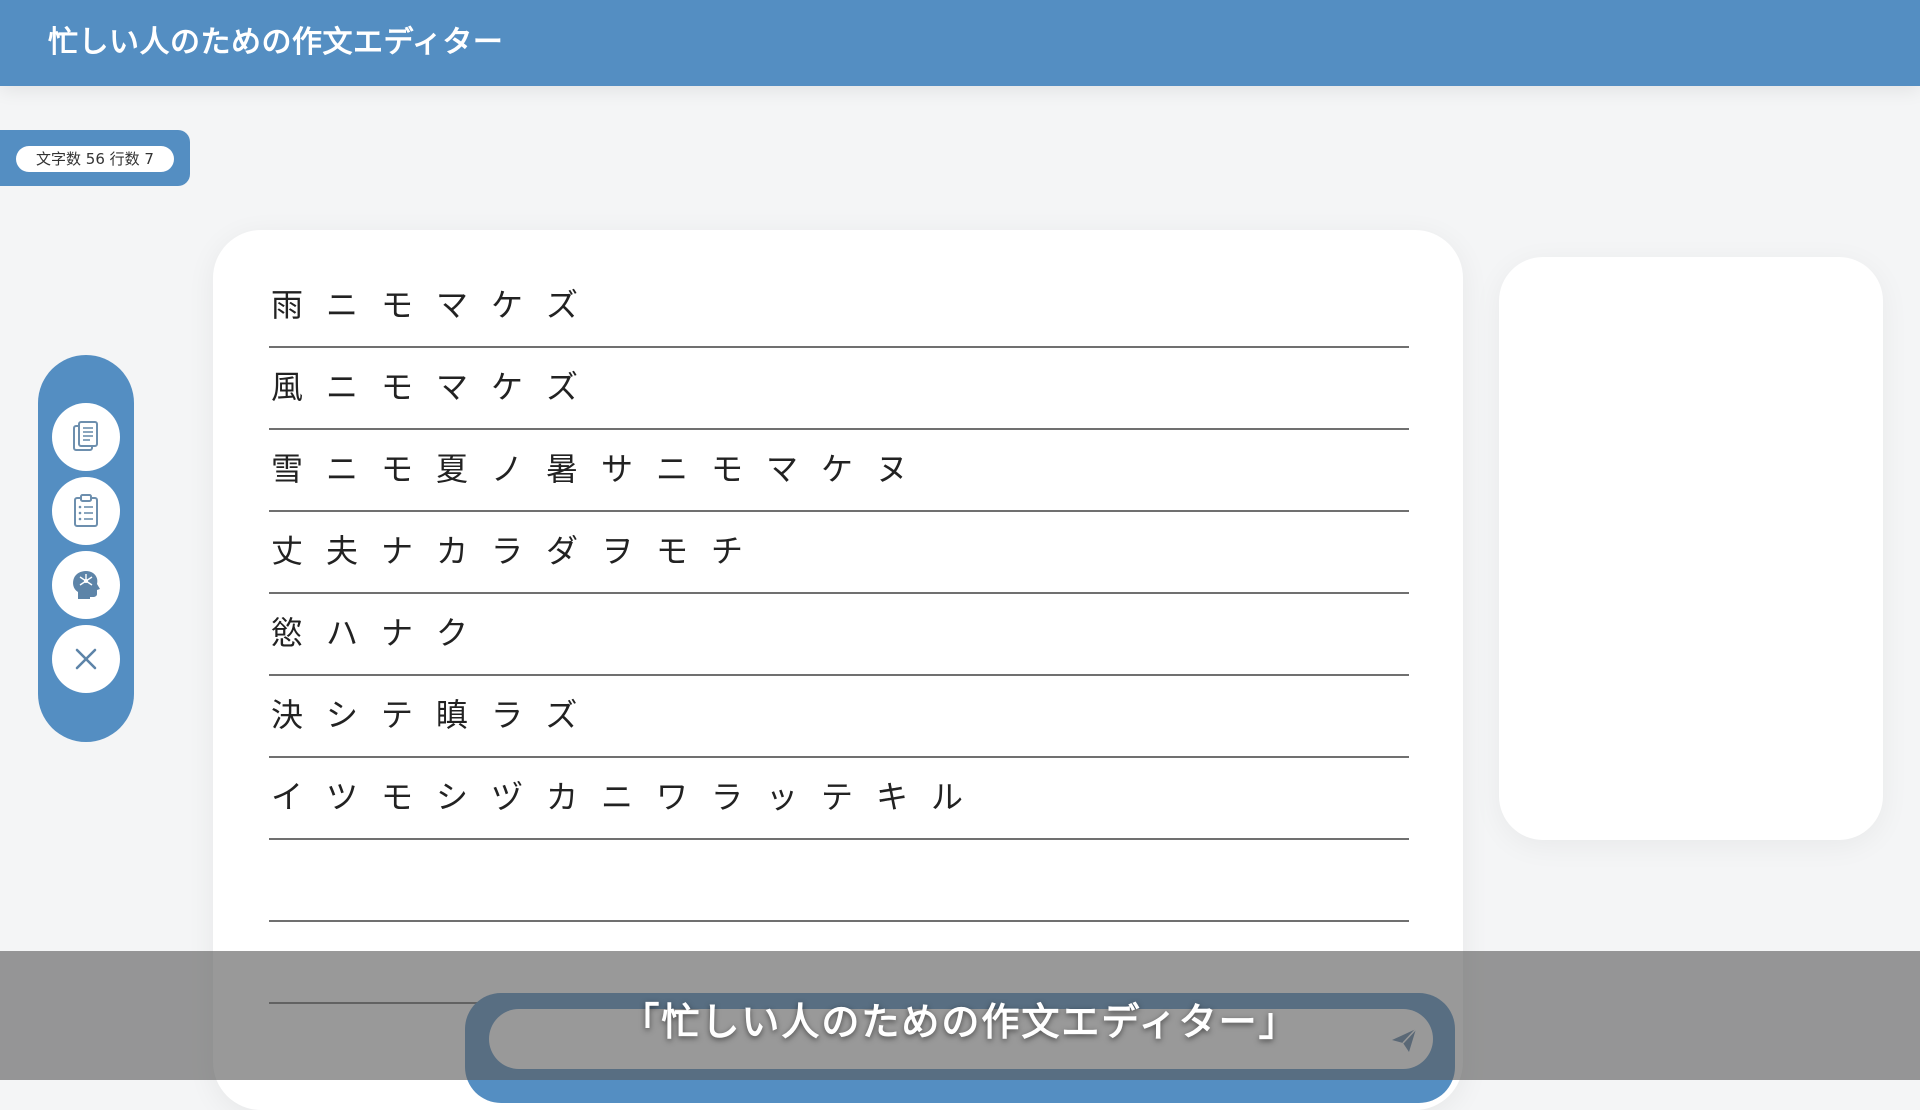 This screenshot has height=1110, width=1920. I want to click on copy-documents-icon, so click(85, 436).